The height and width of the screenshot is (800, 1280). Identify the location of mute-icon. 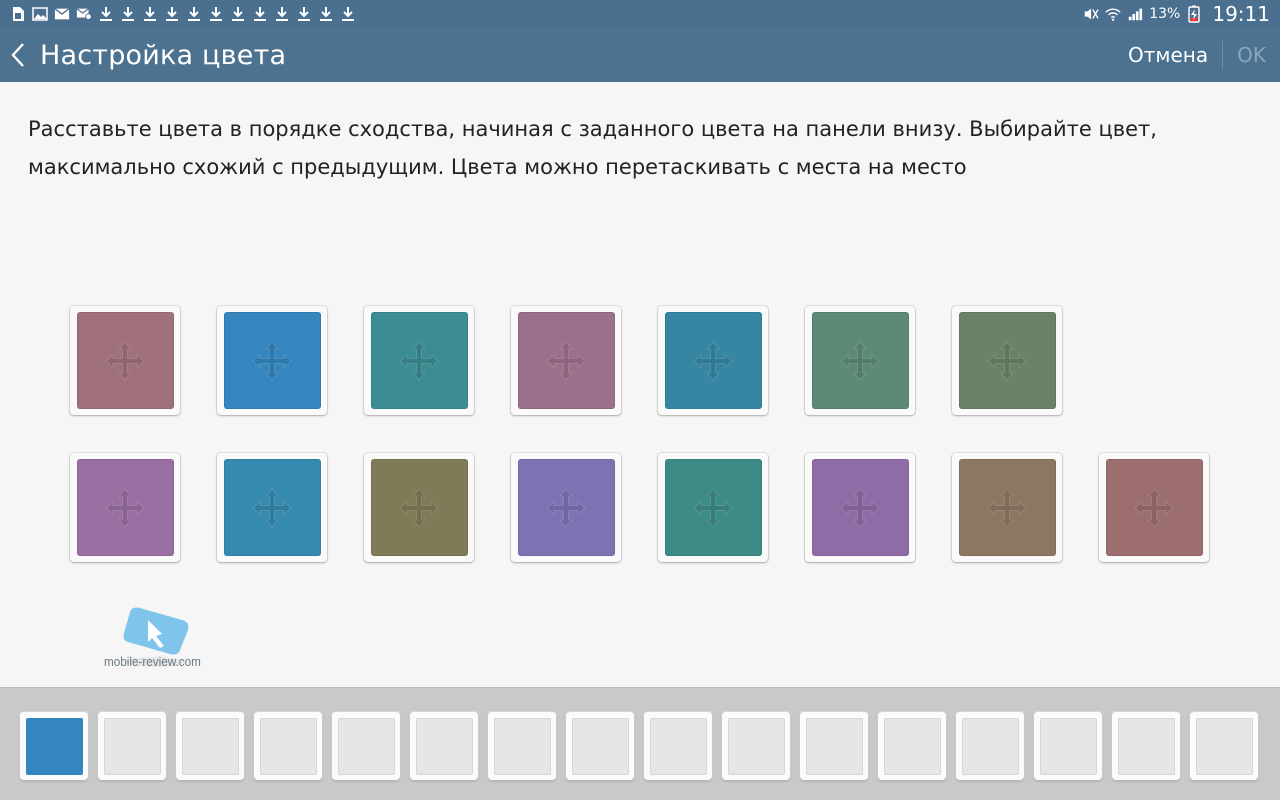
(1091, 14).